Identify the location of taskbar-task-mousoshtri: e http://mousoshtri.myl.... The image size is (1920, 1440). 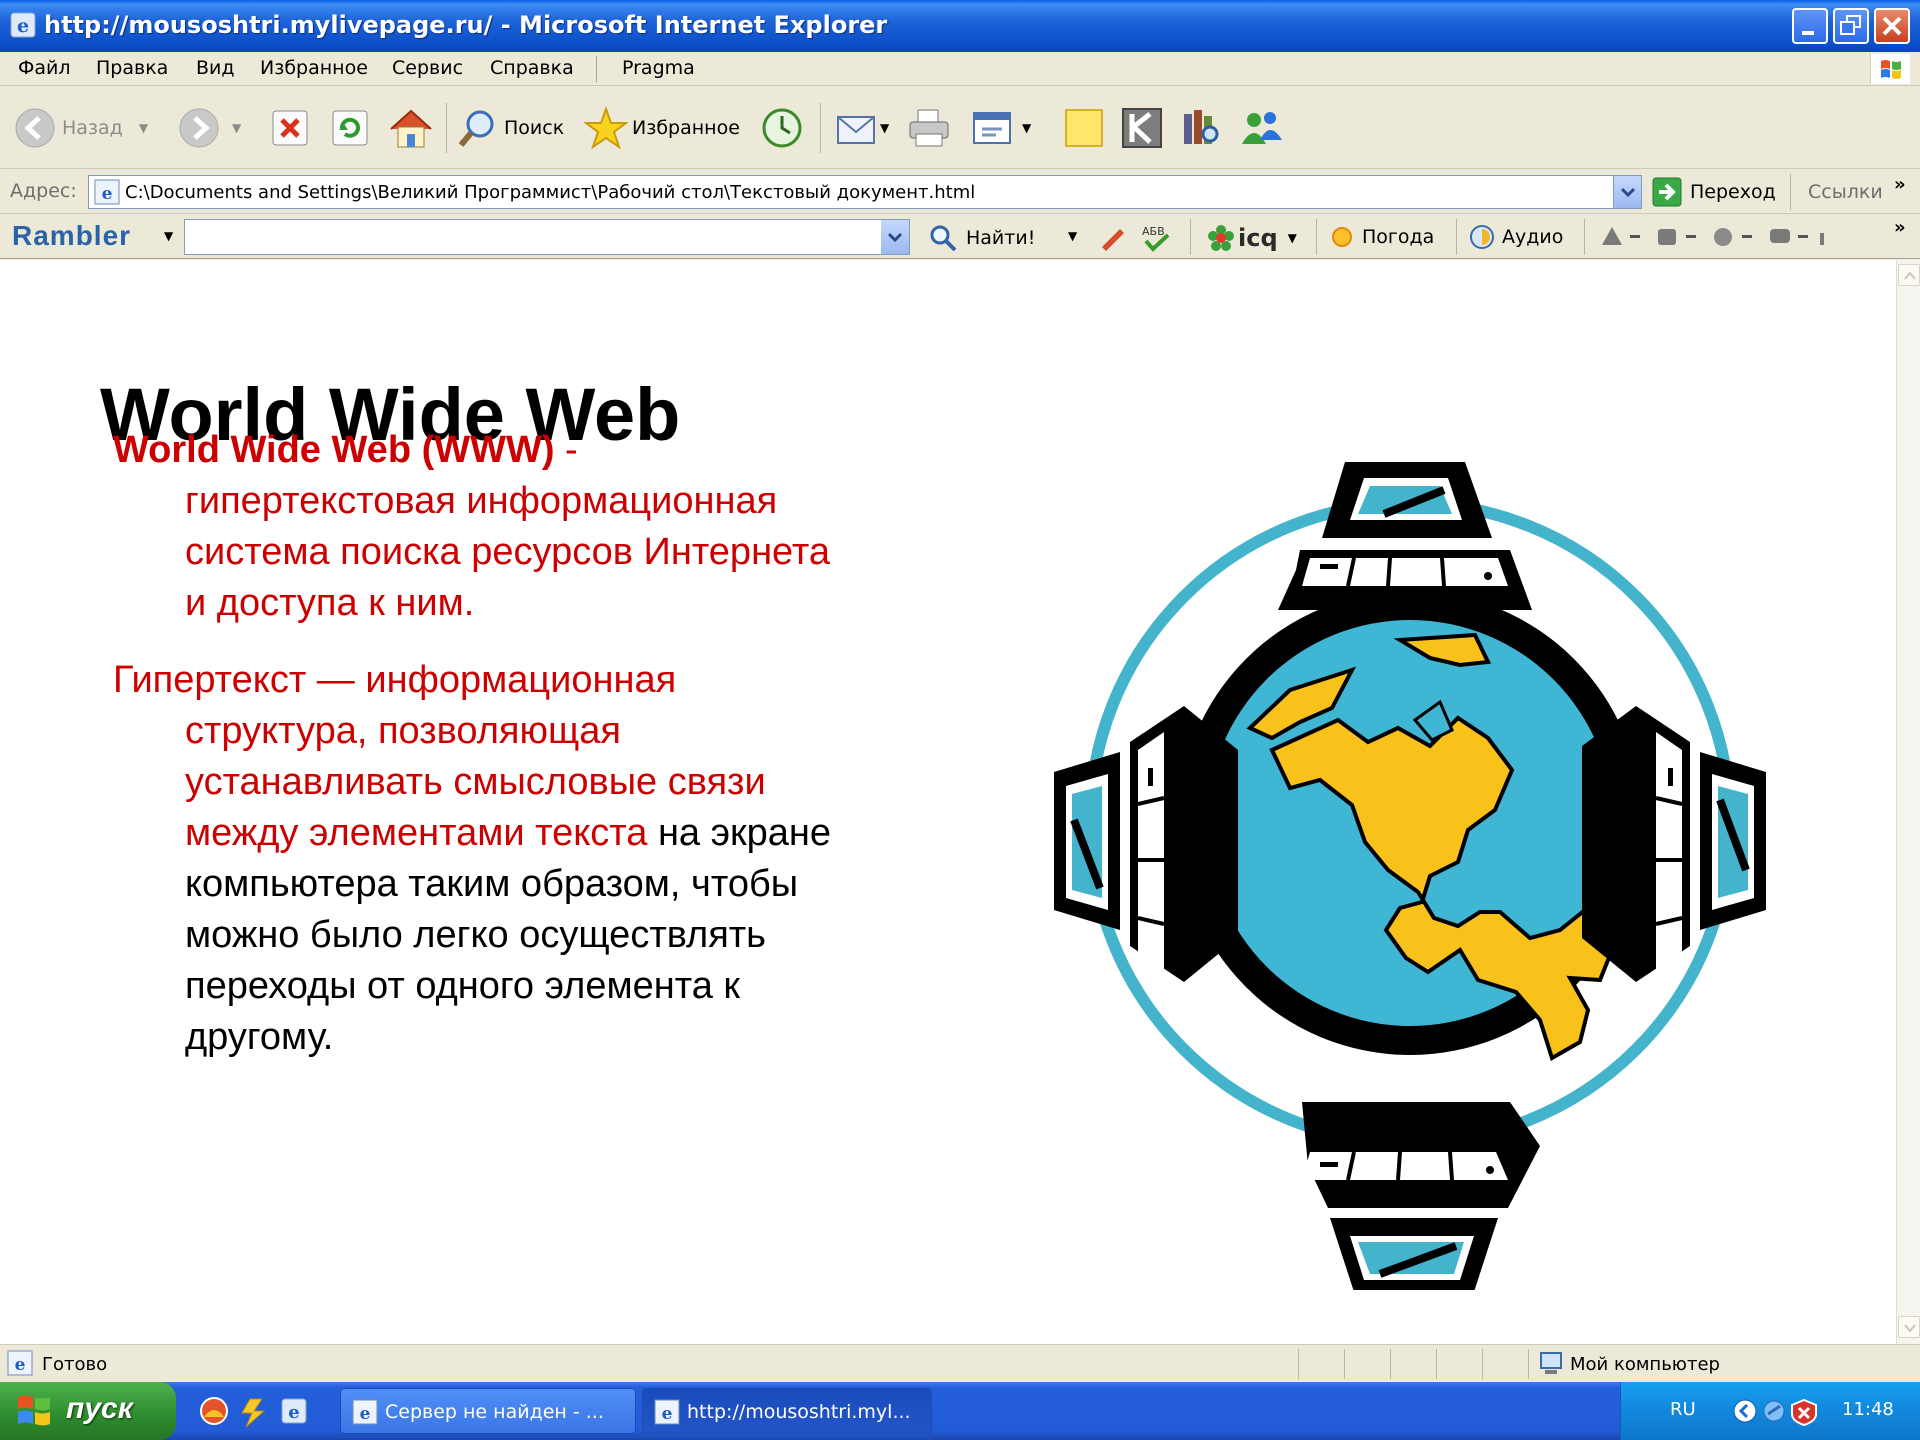
(787, 1411).